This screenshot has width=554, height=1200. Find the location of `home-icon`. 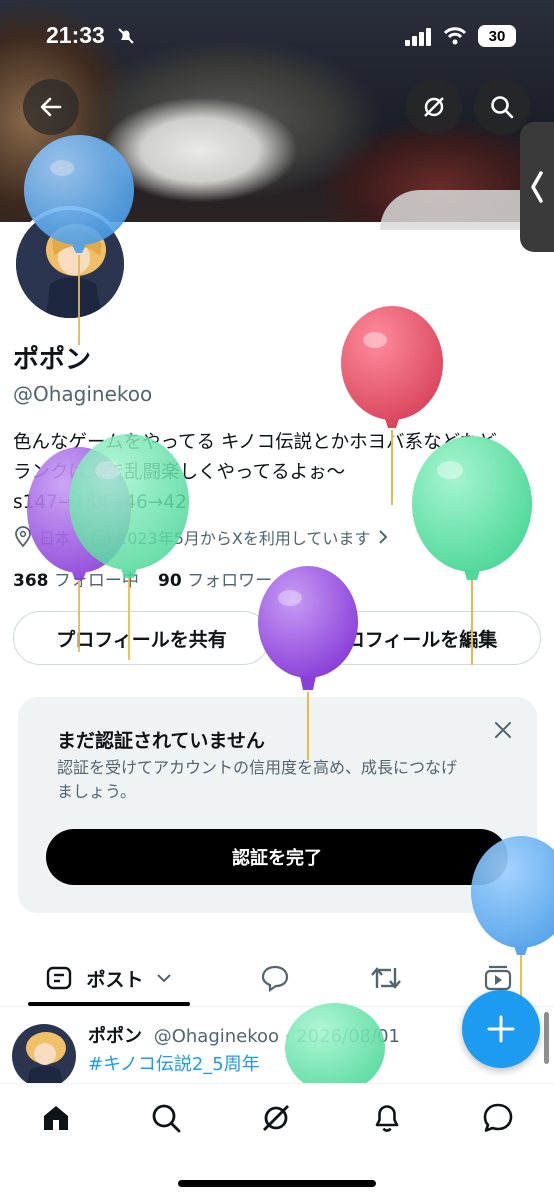

home-icon is located at coordinates (56, 1118).